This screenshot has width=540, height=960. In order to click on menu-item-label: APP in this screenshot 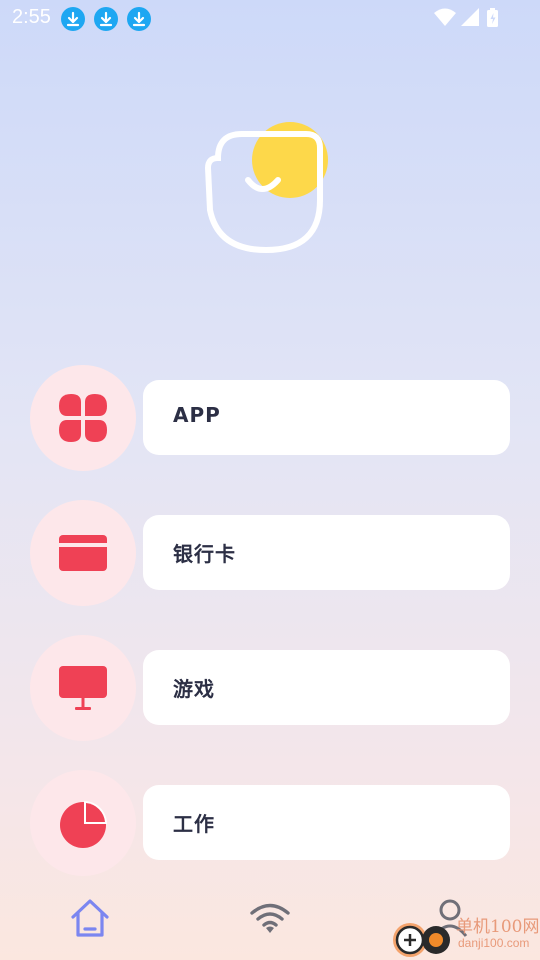, I will do `click(197, 415)`.